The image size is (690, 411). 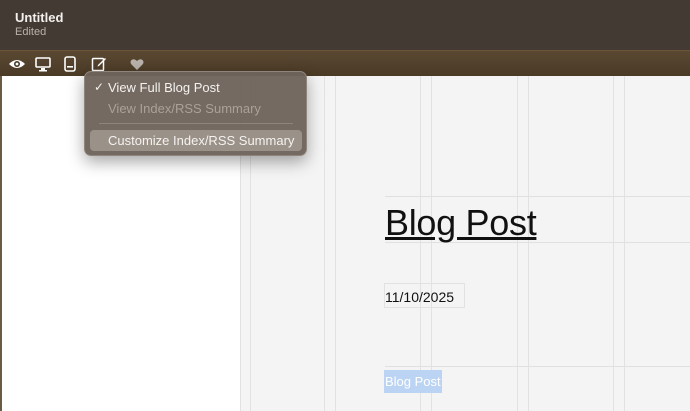 I want to click on document-status: Edited, so click(x=31, y=32).